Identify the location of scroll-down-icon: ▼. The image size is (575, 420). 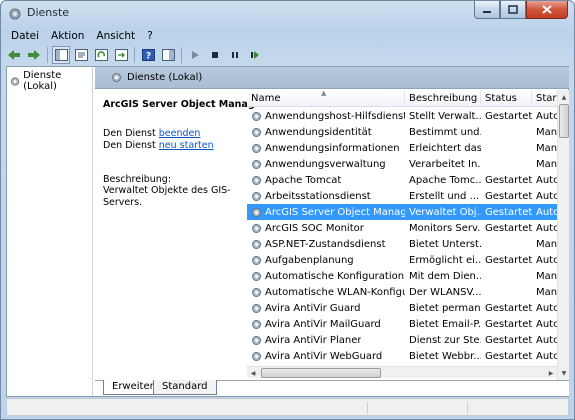
(563, 373).